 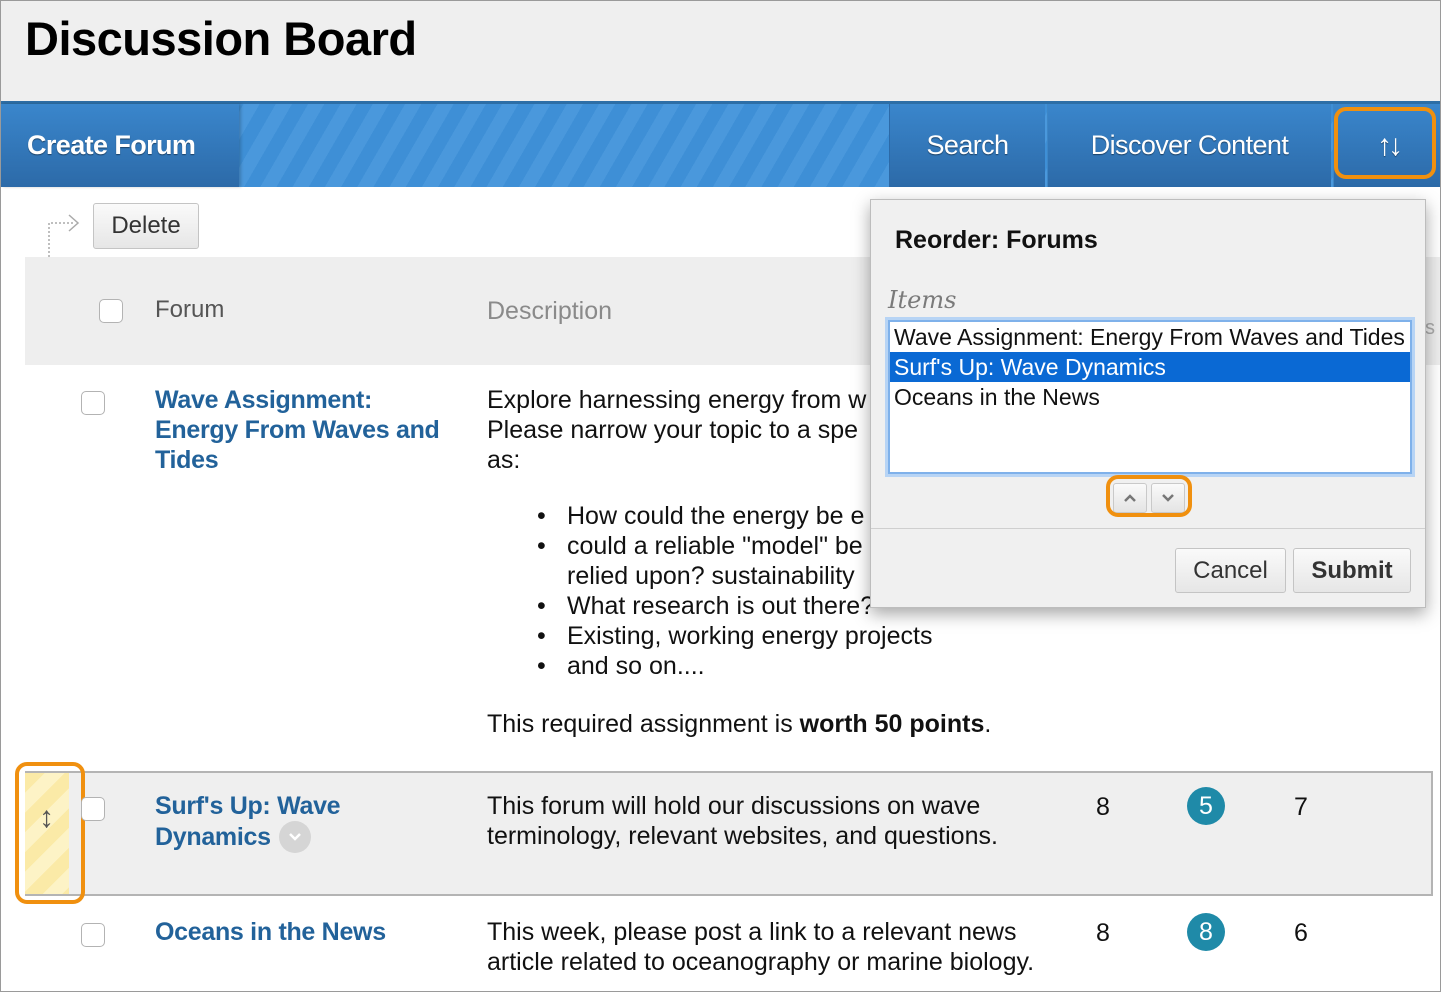 What do you see at coordinates (1430, 328) in the screenshot?
I see `hidden-column-header-fragment: s` at bounding box center [1430, 328].